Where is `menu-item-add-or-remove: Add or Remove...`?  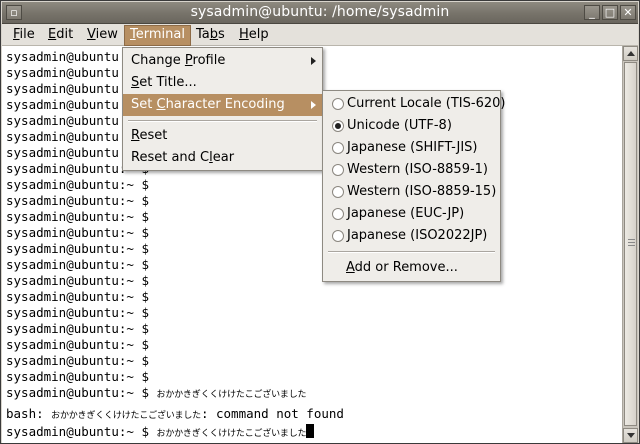
menu-item-add-or-remove: Add or Remove... is located at coordinates (411, 268).